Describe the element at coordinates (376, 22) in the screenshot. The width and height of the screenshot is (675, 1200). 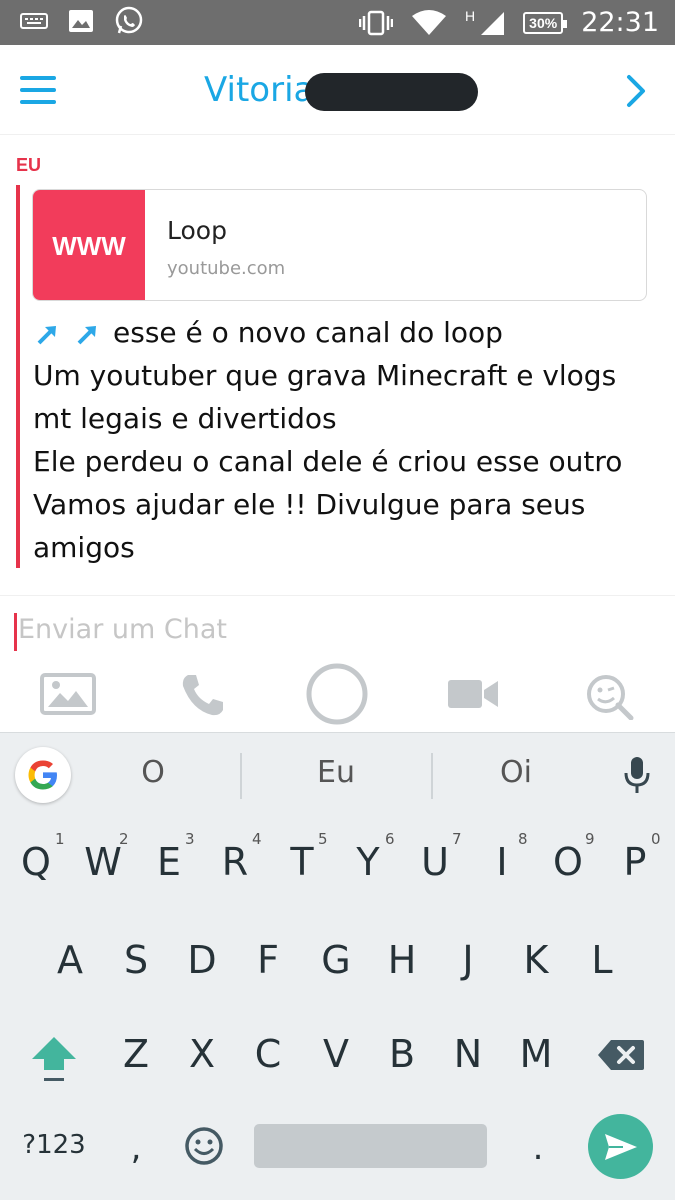
I see `vibrate-icon` at that location.